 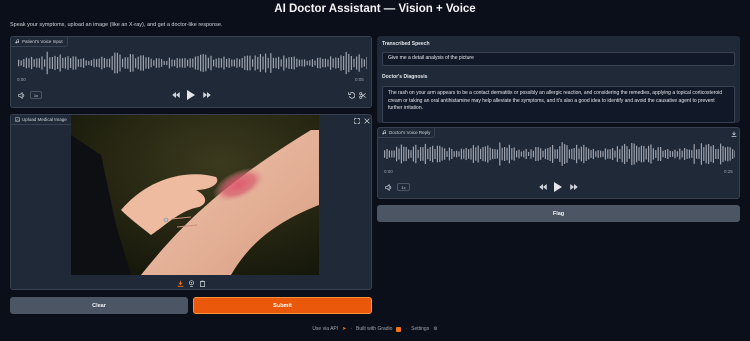 What do you see at coordinates (558, 59) in the screenshot?
I see `transcribed-textbox: Give me a detail analysis of the picture` at bounding box center [558, 59].